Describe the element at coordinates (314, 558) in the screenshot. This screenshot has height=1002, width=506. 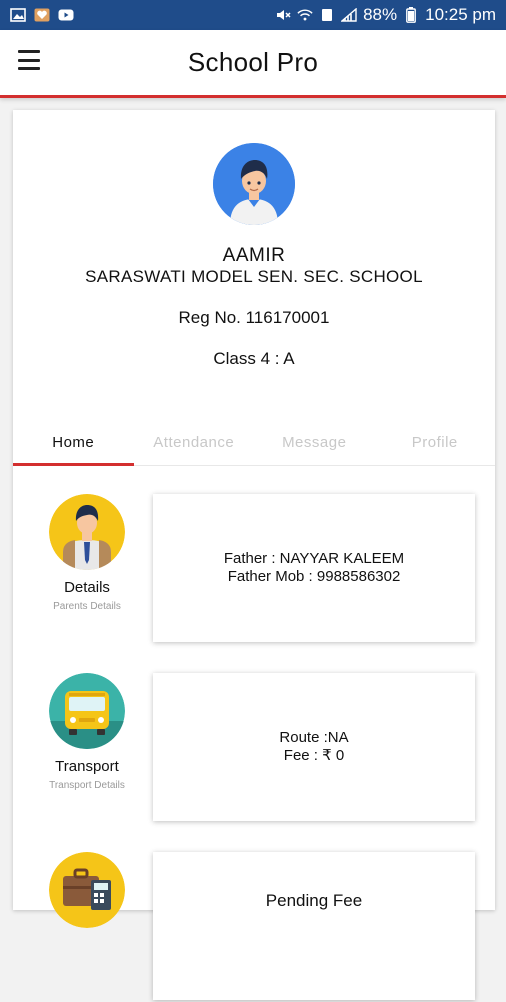
I see `father-name: Father : NAYYAR KALEEM` at that location.